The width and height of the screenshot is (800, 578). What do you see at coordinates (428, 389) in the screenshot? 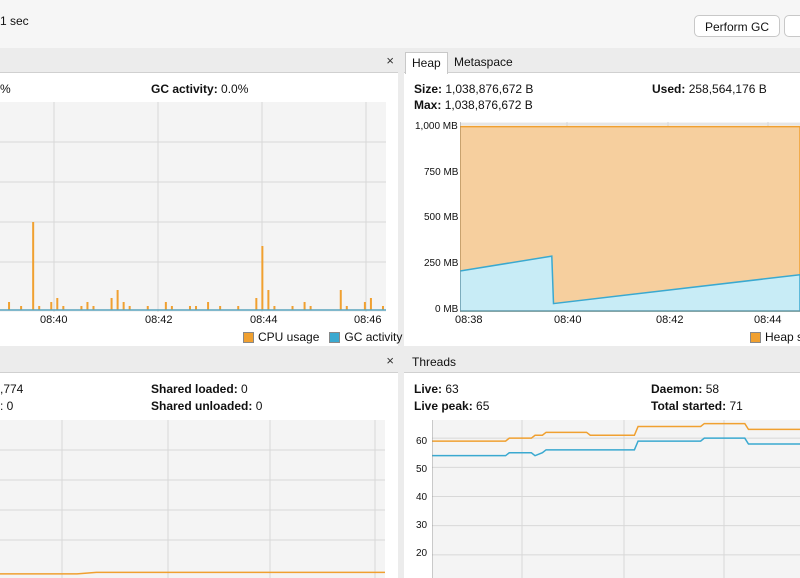
I see `threads-live-label: Live:` at bounding box center [428, 389].